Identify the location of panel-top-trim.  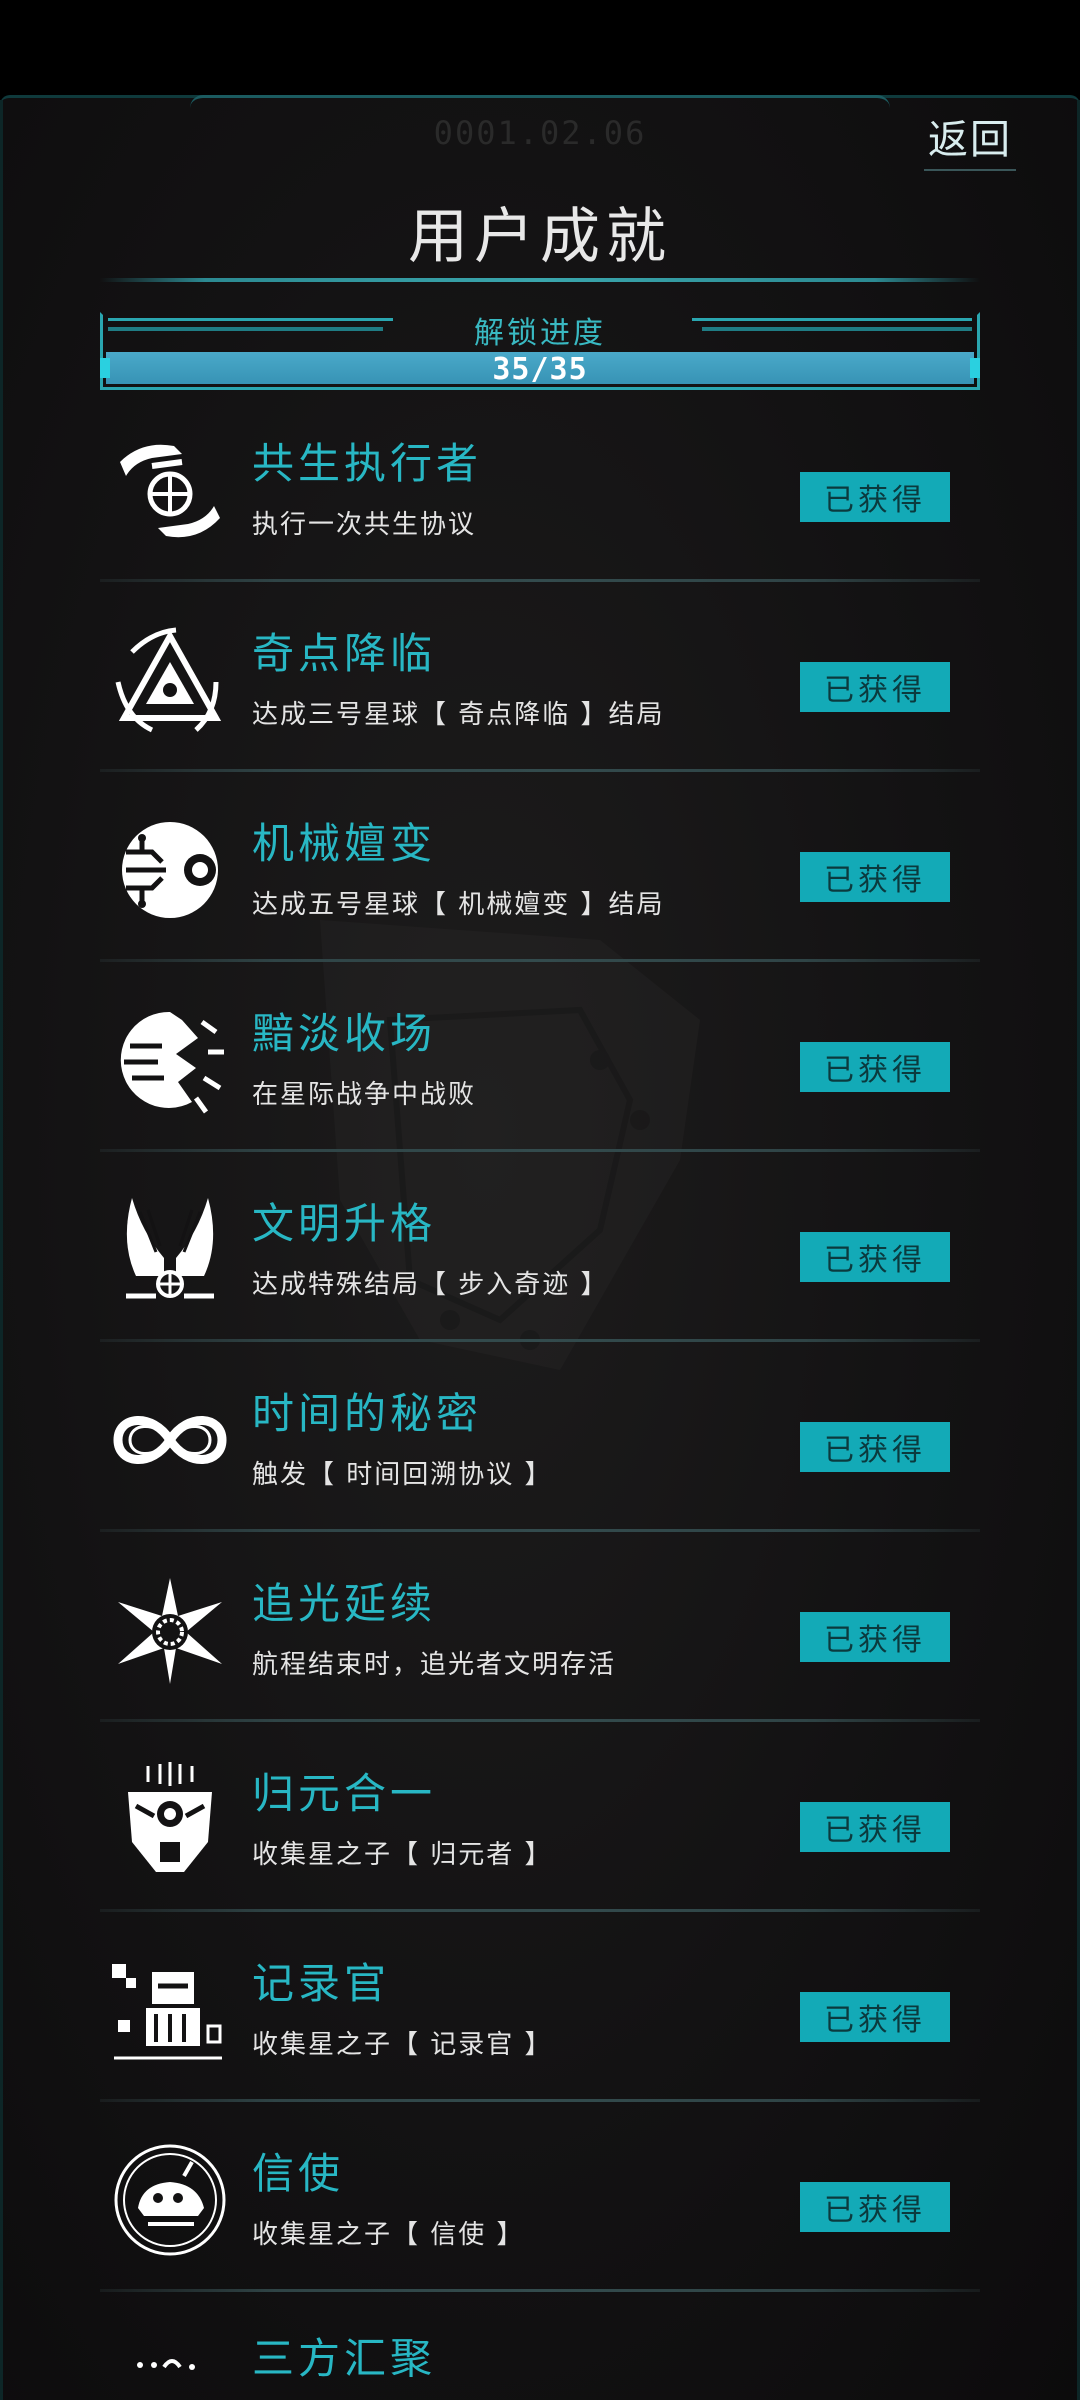
(540, 101).